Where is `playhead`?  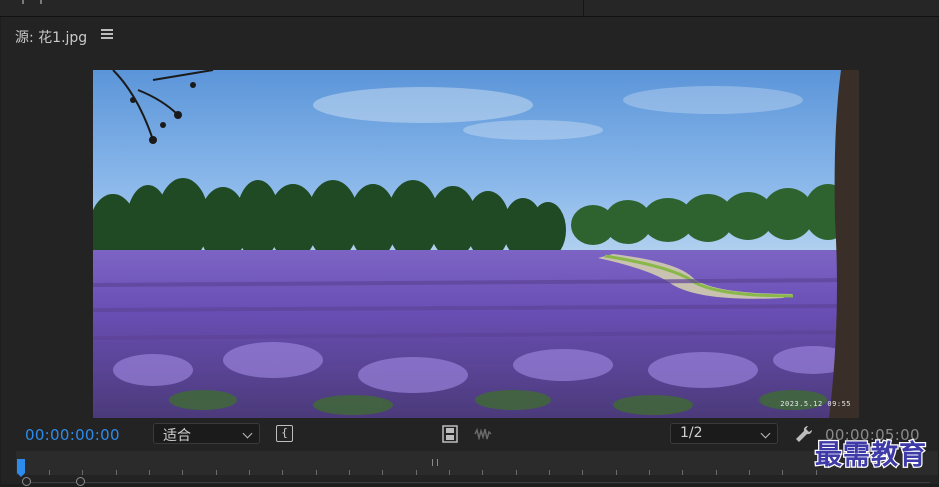 playhead is located at coordinates (21, 468).